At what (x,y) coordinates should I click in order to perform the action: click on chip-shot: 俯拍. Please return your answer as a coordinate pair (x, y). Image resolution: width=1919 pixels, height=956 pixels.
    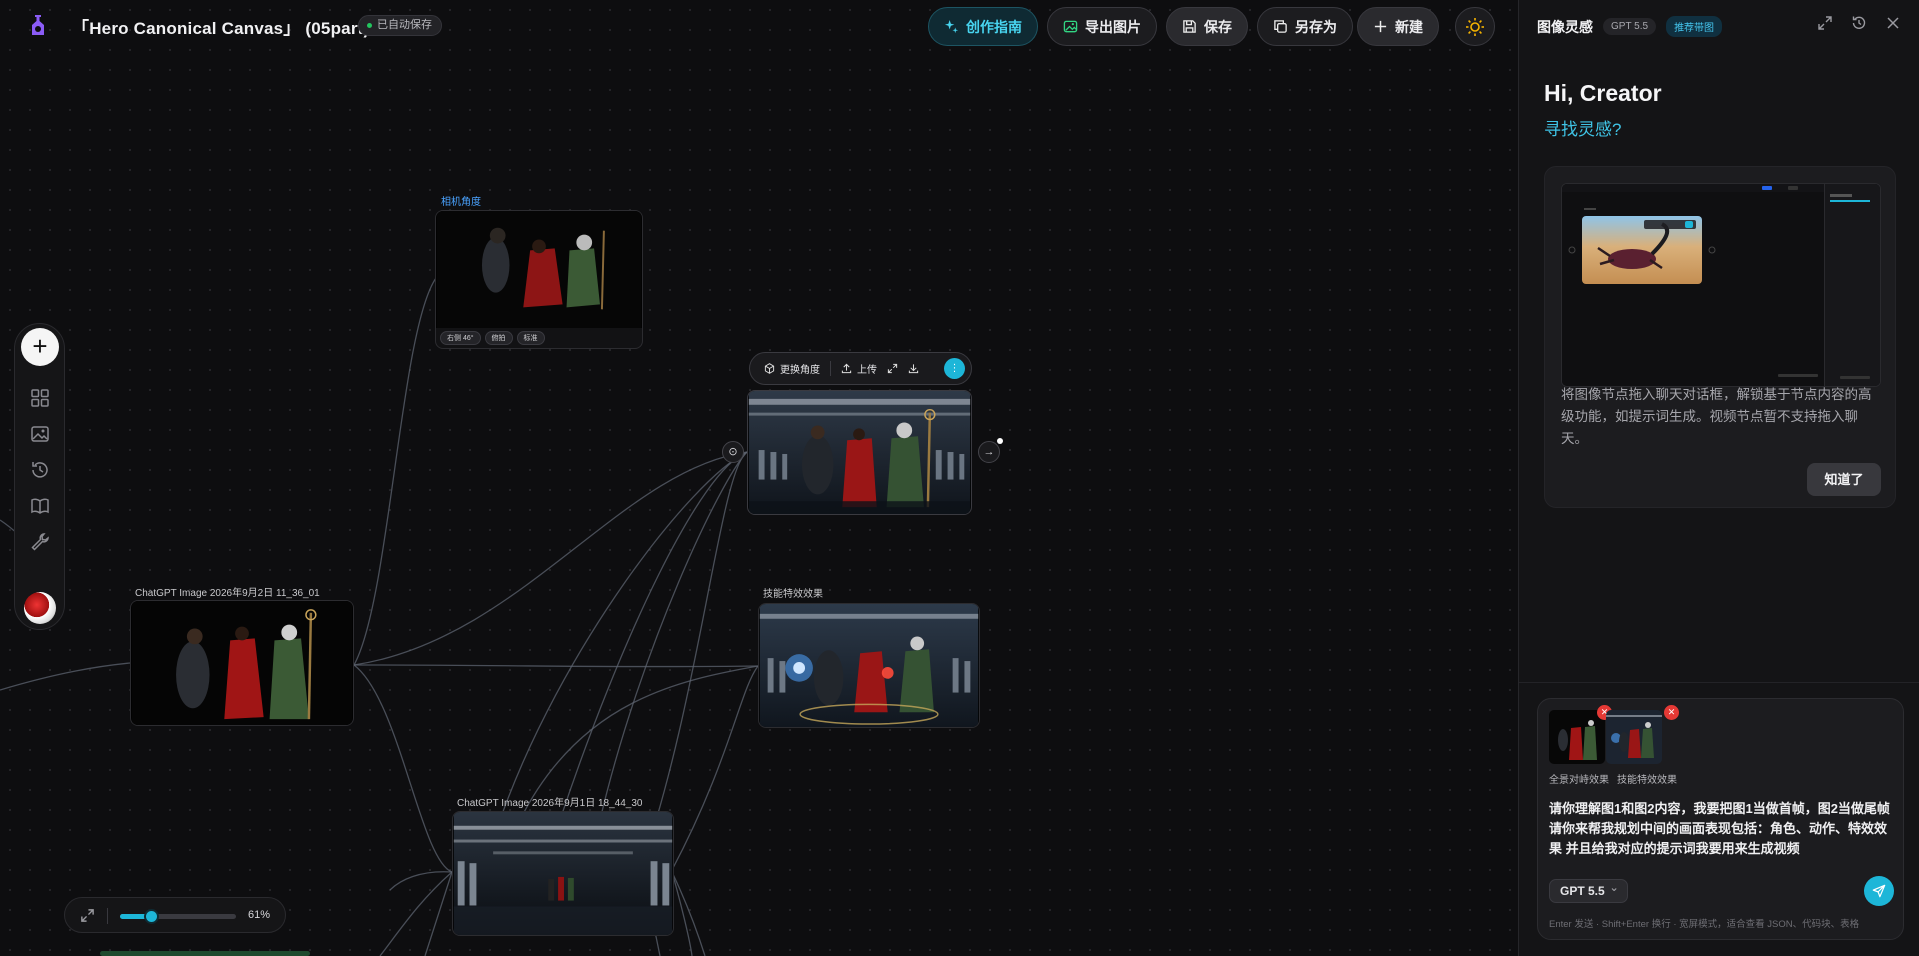
    Looking at the image, I should click on (498, 338).